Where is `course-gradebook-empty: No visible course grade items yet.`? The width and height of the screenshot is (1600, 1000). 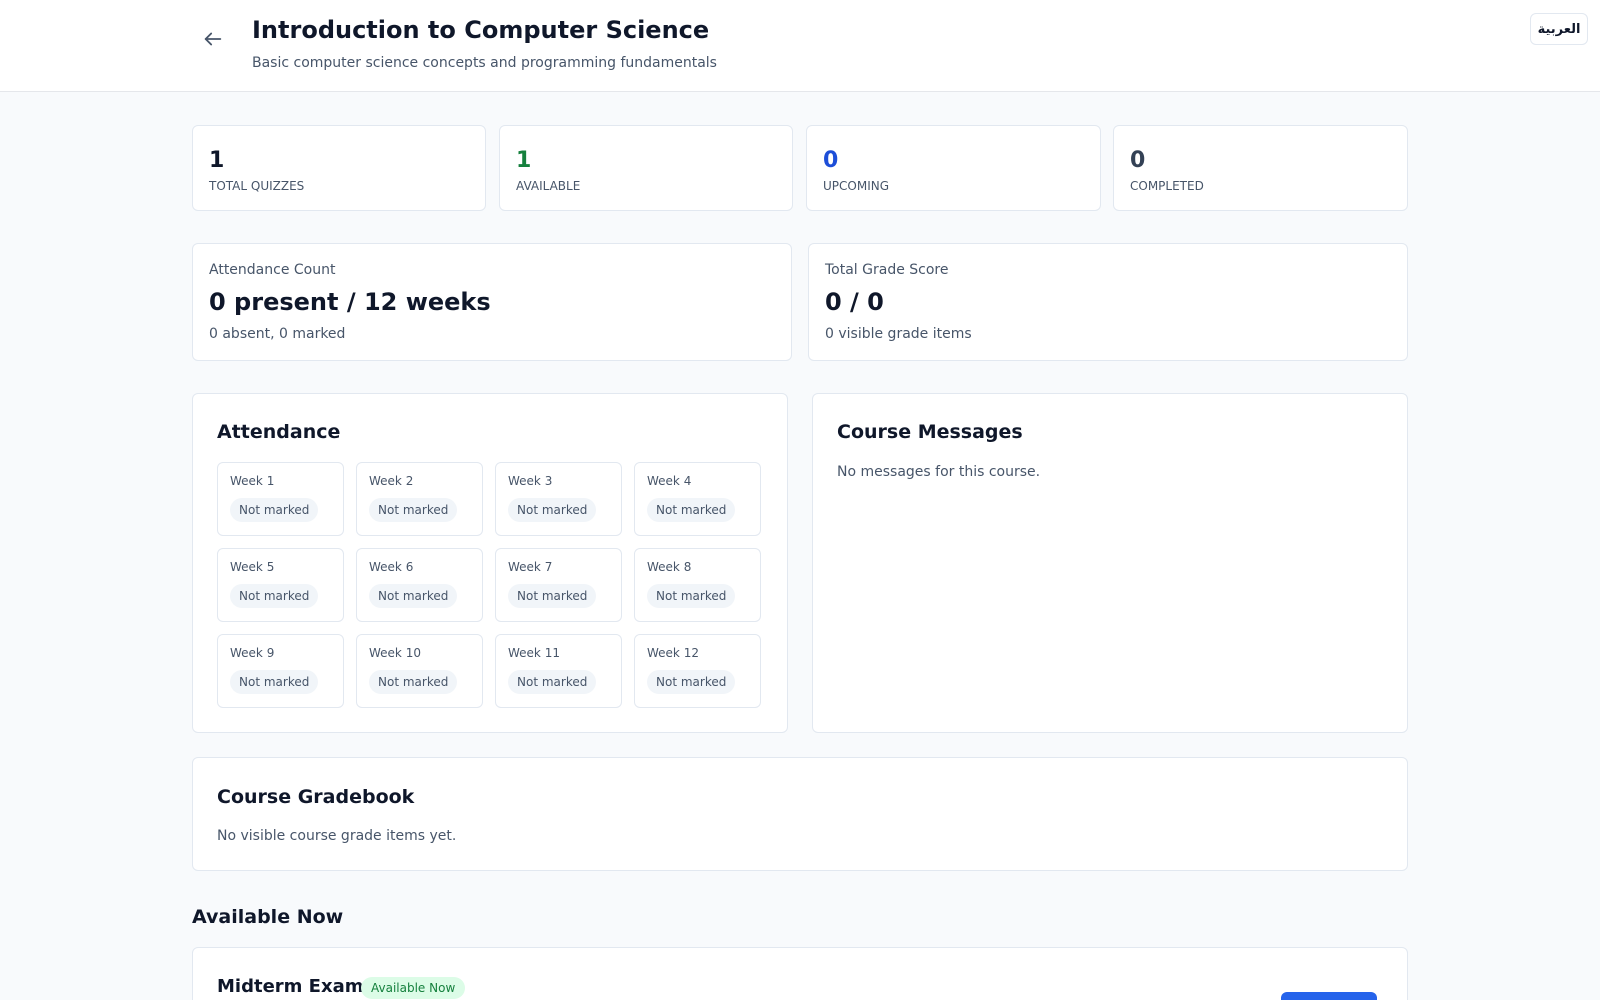
course-gradebook-empty: No visible course grade items yet. is located at coordinates (337, 836).